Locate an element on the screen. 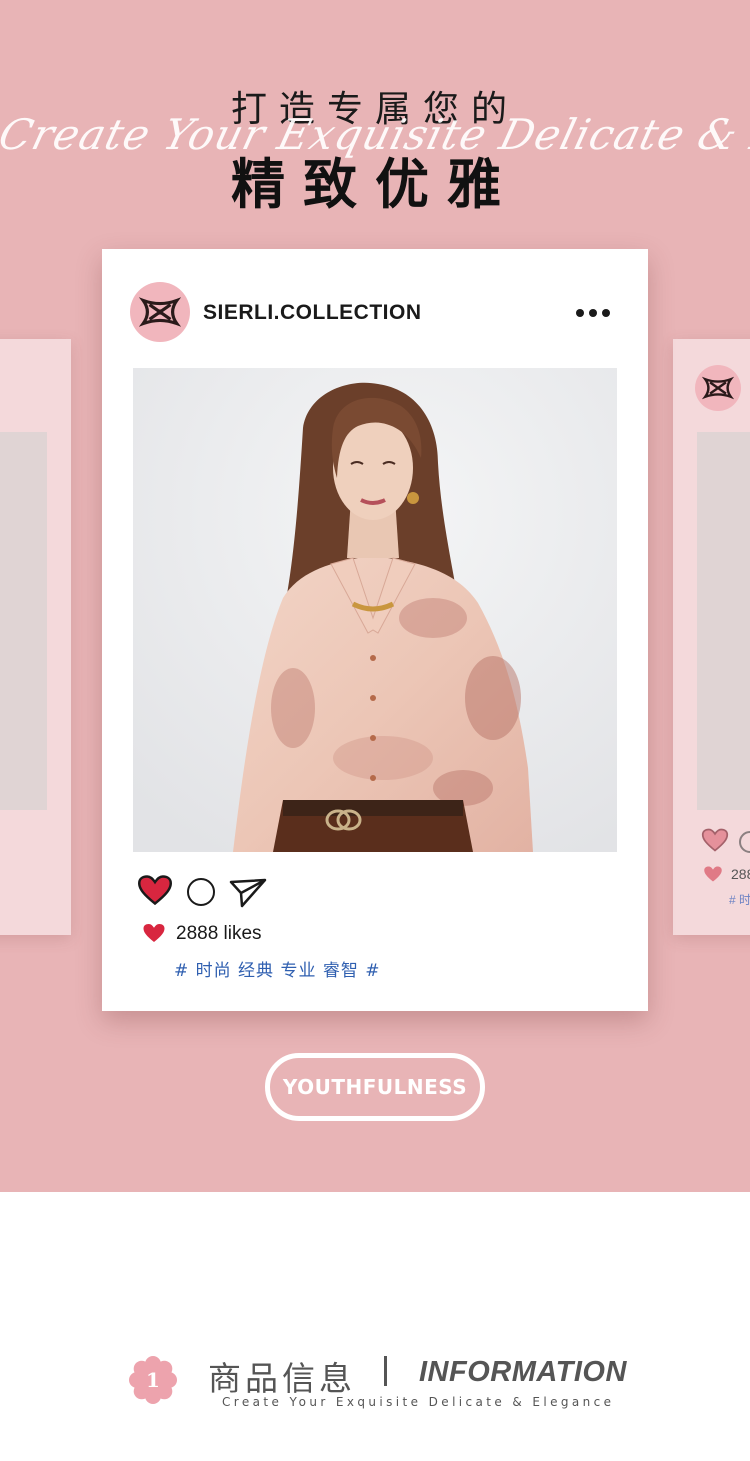 This screenshot has width=750, height=1461. side-post-card-left is located at coordinates (35, 637).